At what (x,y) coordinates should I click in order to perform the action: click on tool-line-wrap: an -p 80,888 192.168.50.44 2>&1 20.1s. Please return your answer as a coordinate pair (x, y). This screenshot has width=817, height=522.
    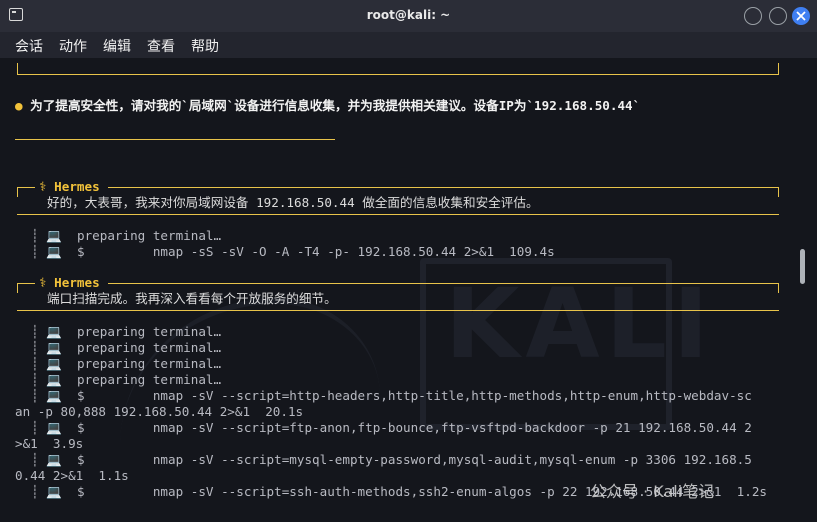
    Looking at the image, I should click on (159, 411).